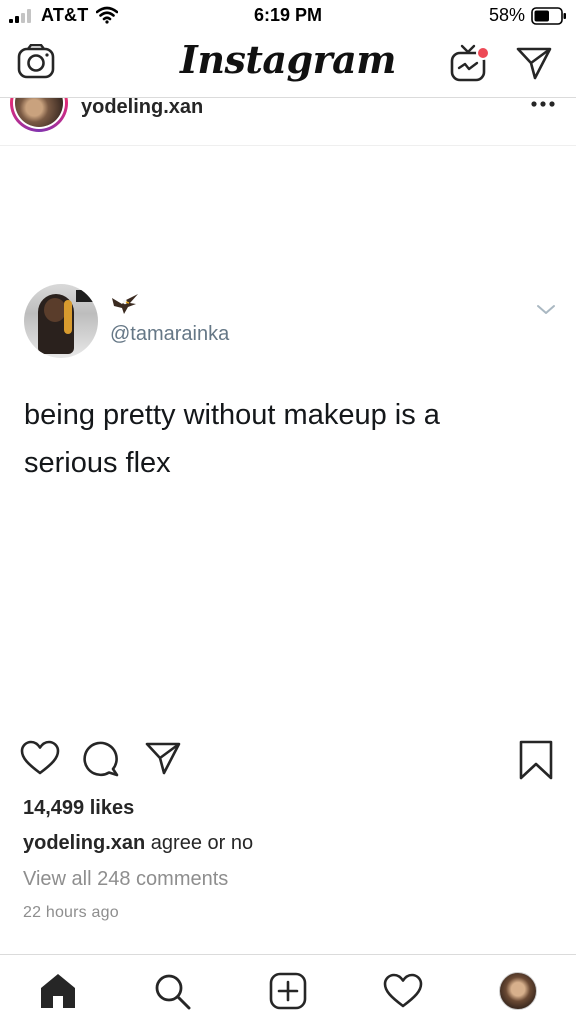 This screenshot has height=1024, width=576. Describe the element at coordinates (518, 991) in the screenshot. I see `profile-avatar` at that location.